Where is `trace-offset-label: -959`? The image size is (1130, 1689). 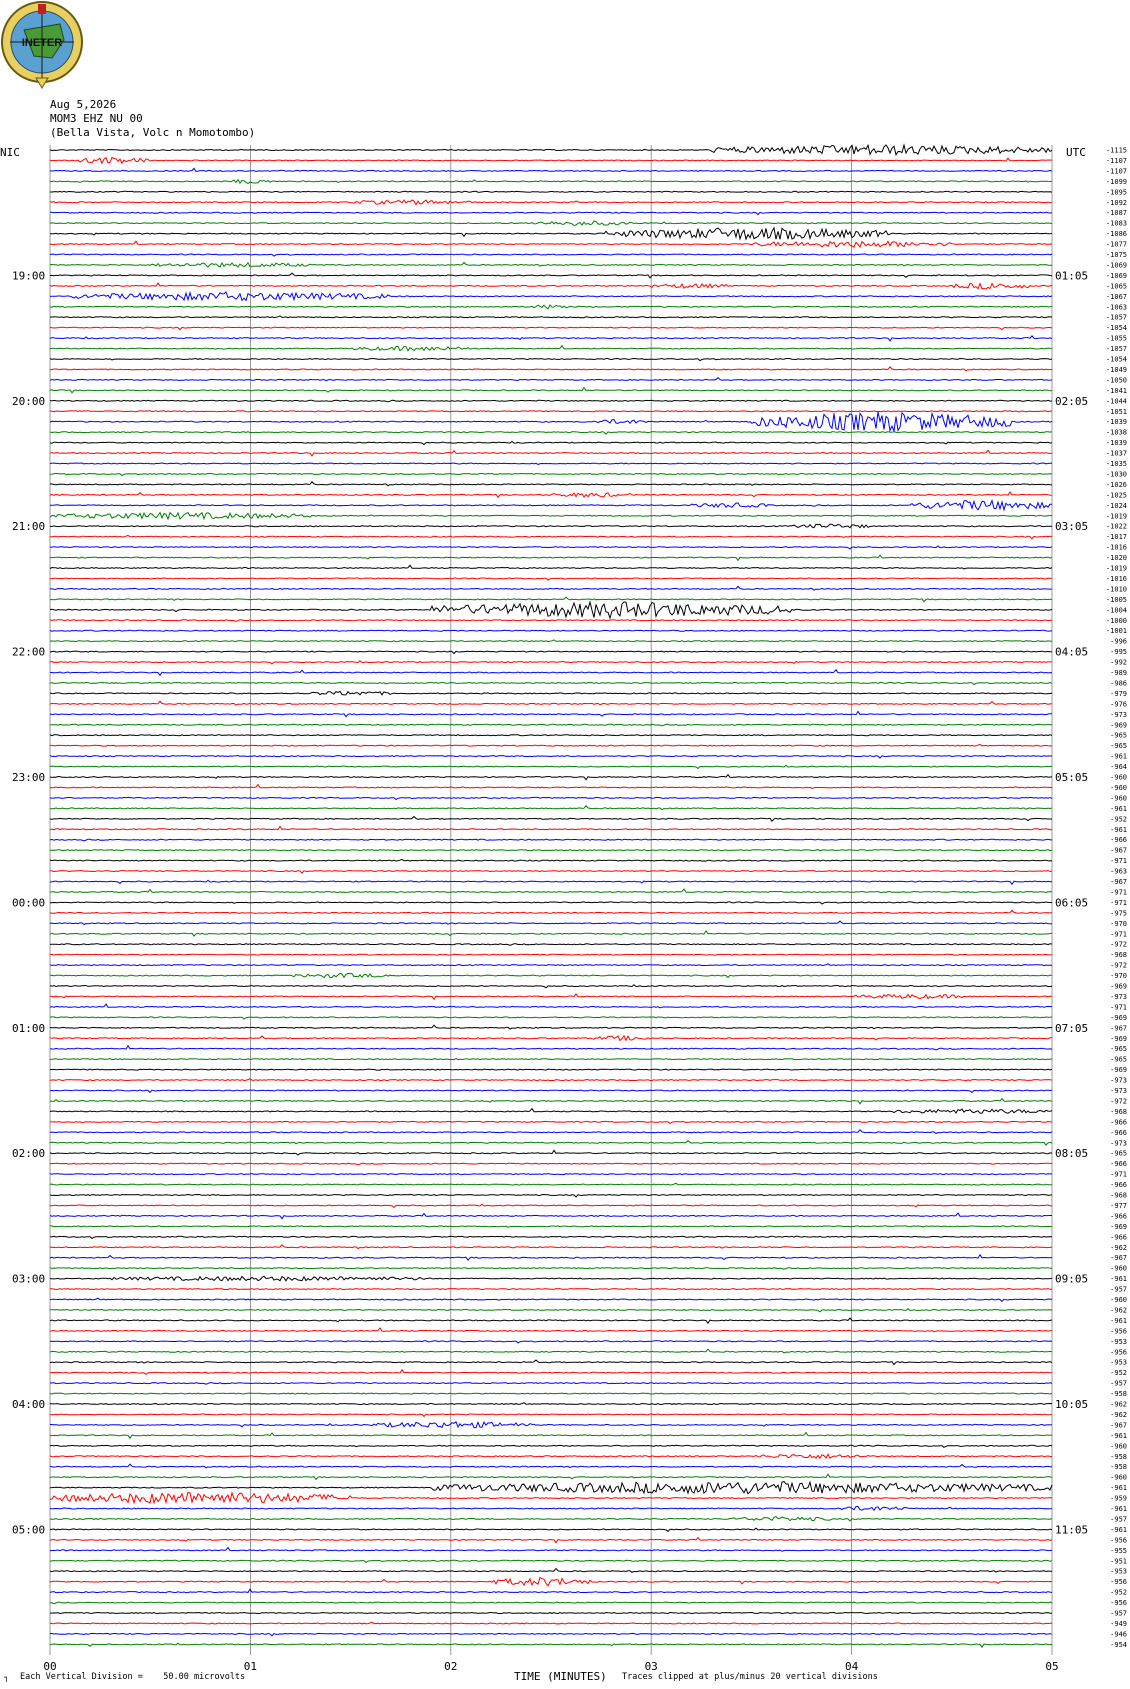 trace-offset-label: -959 is located at coordinates (1118, 1499).